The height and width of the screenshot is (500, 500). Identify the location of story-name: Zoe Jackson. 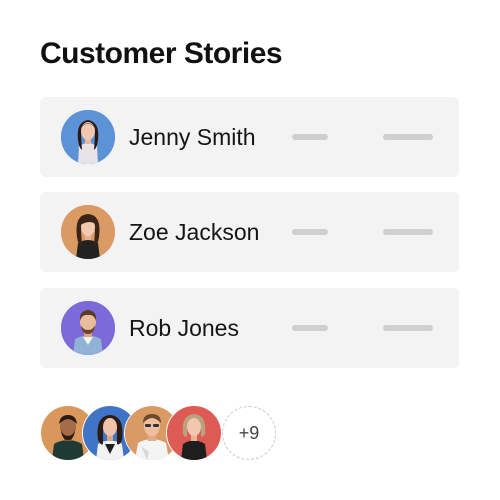
(194, 232).